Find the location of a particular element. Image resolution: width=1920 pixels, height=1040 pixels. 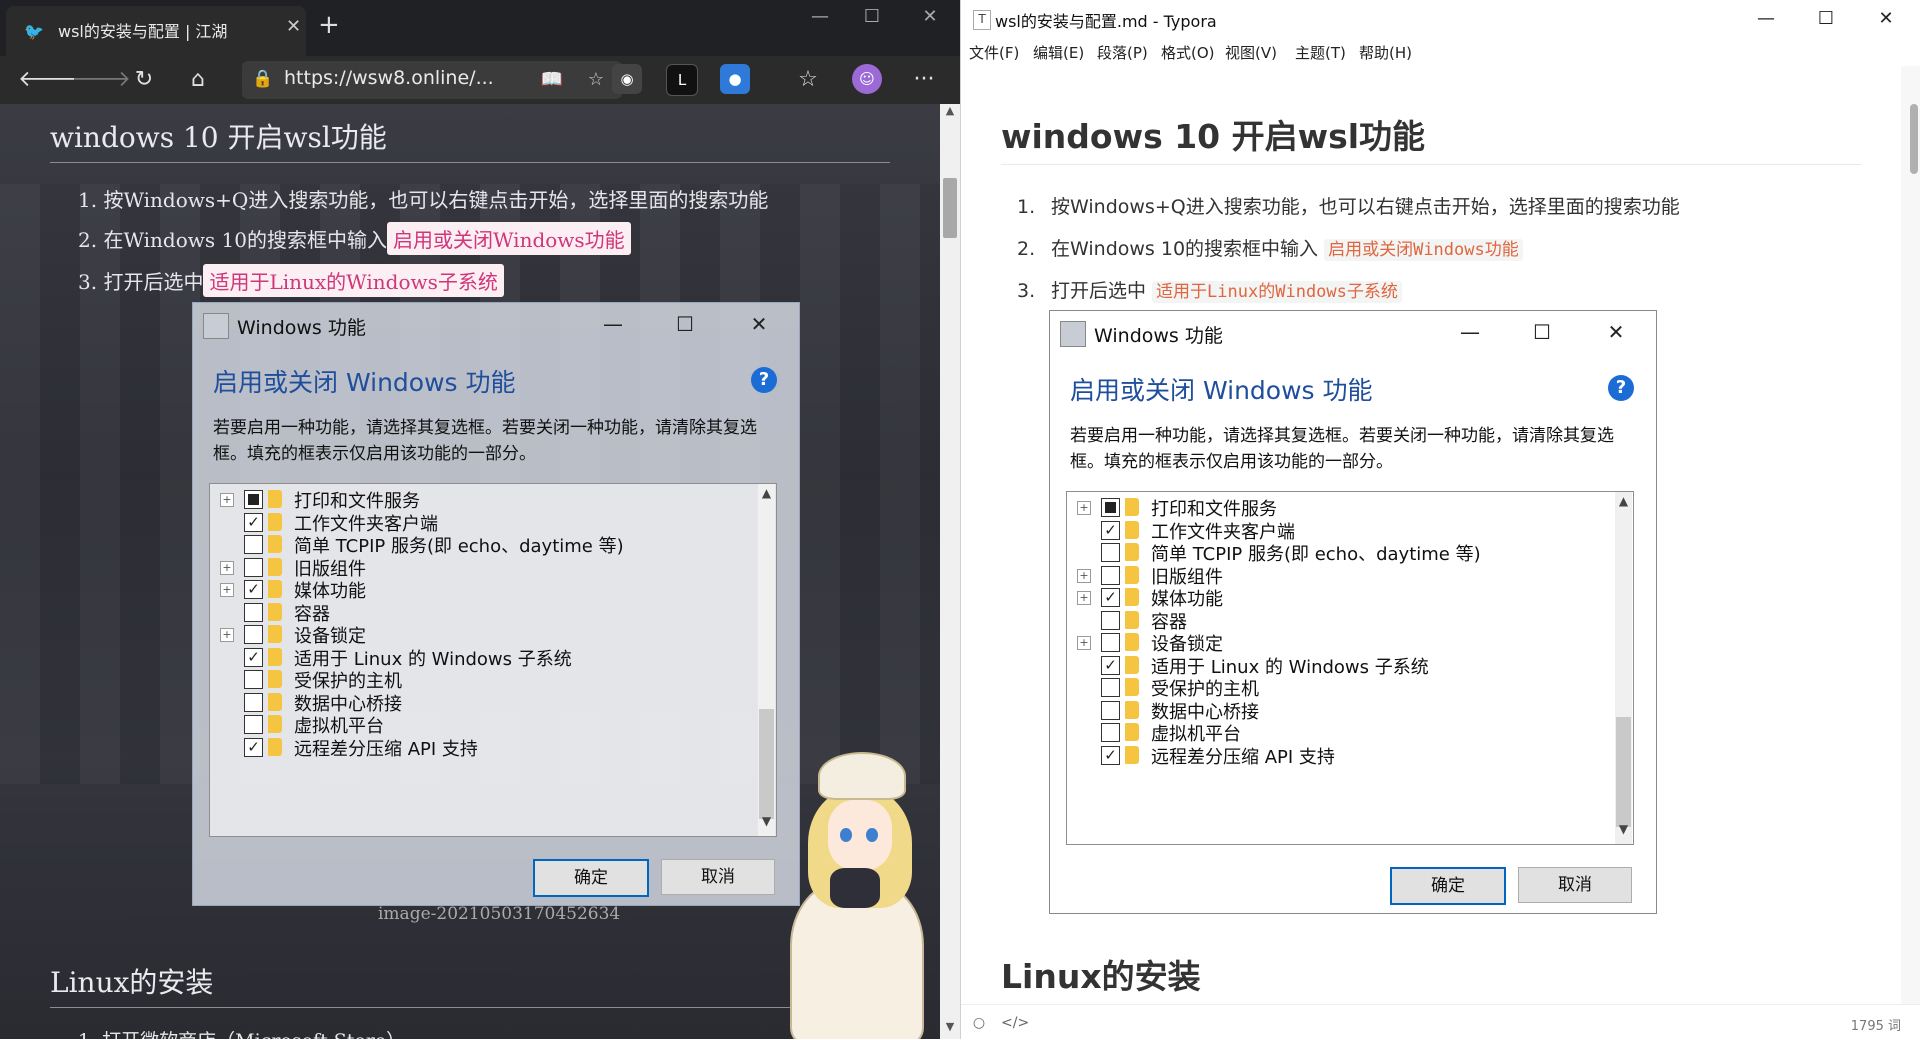

page-scroll-thumb is located at coordinates (950, 208).